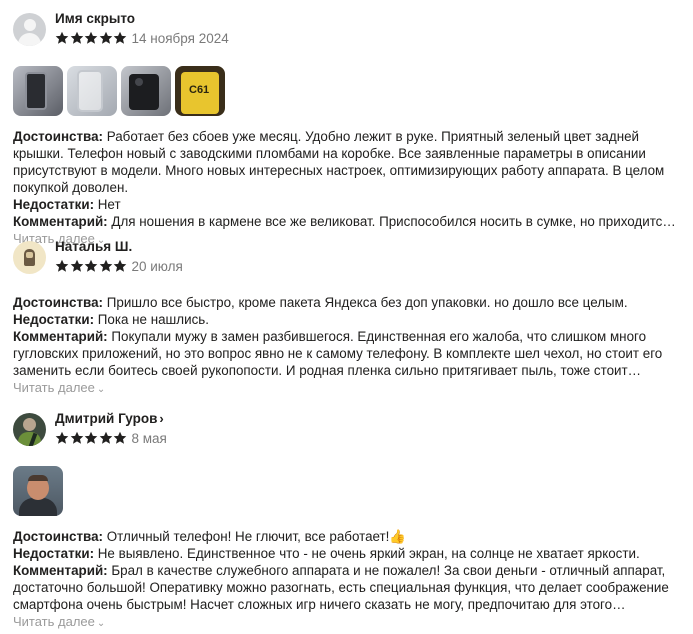  What do you see at coordinates (348, 491) in the screenshot?
I see `review-photos` at bounding box center [348, 491].